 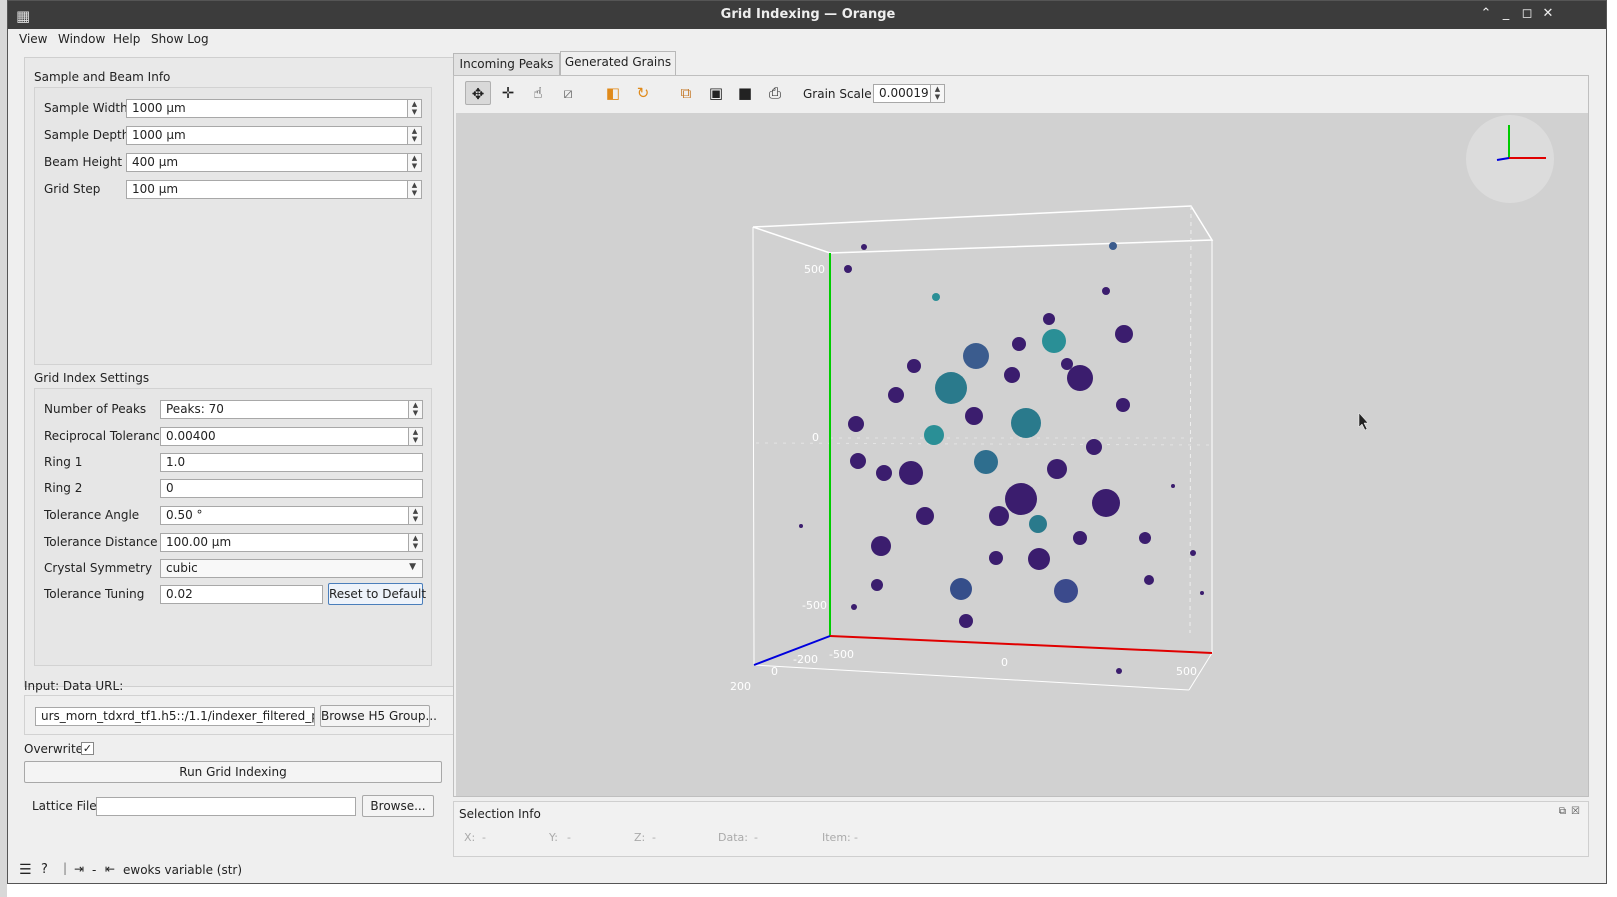 What do you see at coordinates (416, 409) in the screenshot?
I see `num-peaks-stepper: ▲ ▼` at bounding box center [416, 409].